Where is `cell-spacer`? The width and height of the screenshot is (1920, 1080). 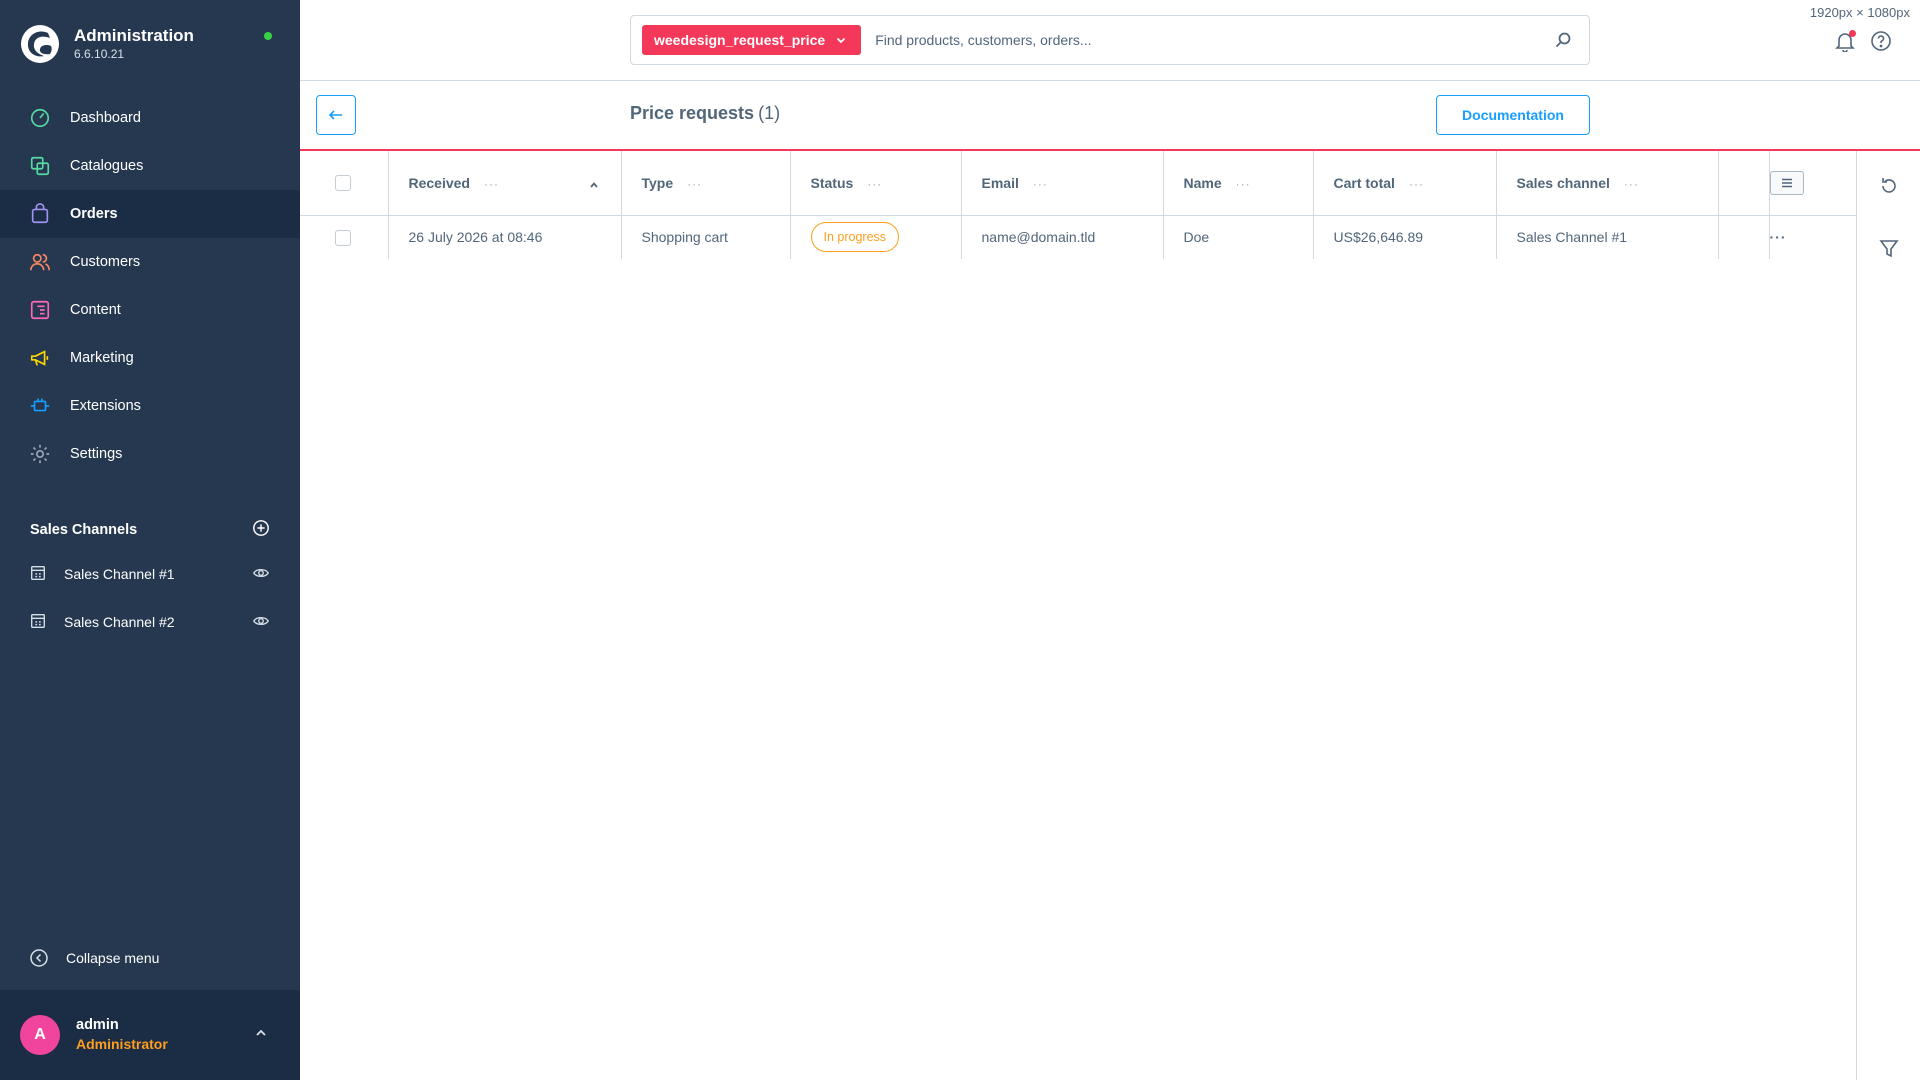 cell-spacer is located at coordinates (1744, 237).